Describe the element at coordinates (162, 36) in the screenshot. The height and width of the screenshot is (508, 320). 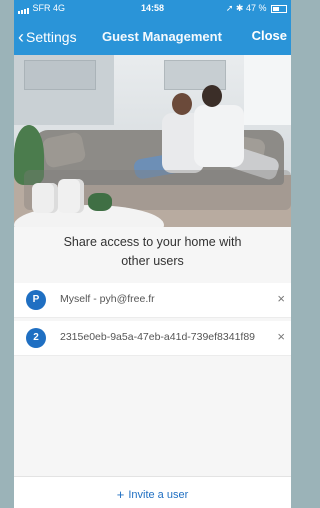
I see `page-title: Guest Management` at that location.